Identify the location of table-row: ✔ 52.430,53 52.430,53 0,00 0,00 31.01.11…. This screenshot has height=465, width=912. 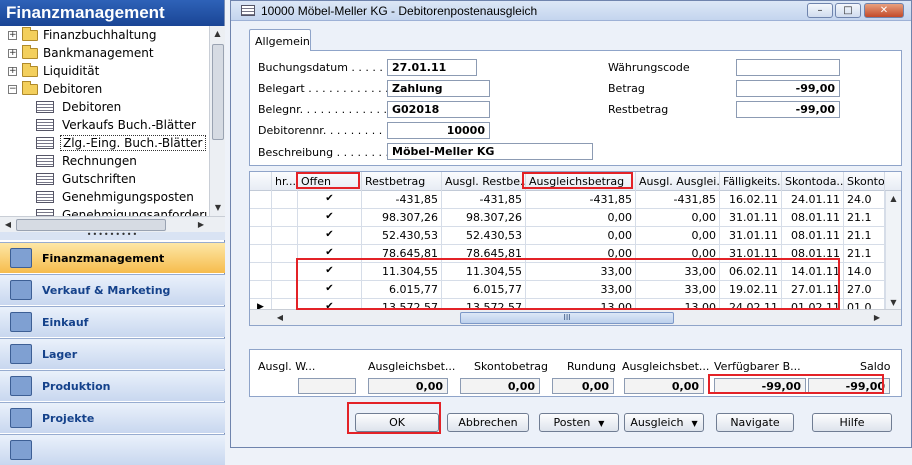
(575, 236).